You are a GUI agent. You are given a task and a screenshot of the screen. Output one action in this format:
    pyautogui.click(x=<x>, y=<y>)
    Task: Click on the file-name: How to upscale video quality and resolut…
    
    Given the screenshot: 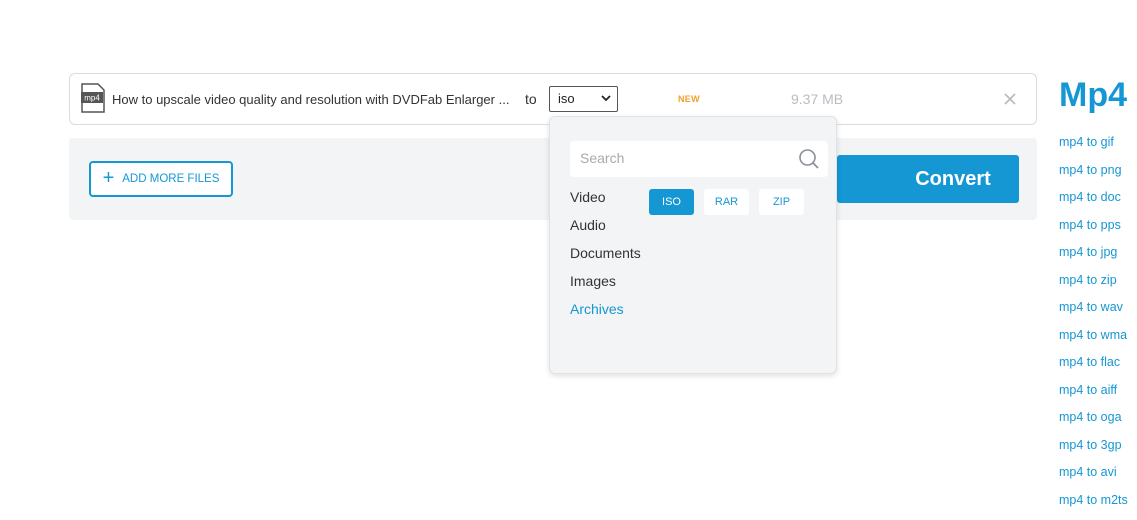 What is the action you would take?
    pyautogui.click(x=317, y=99)
    